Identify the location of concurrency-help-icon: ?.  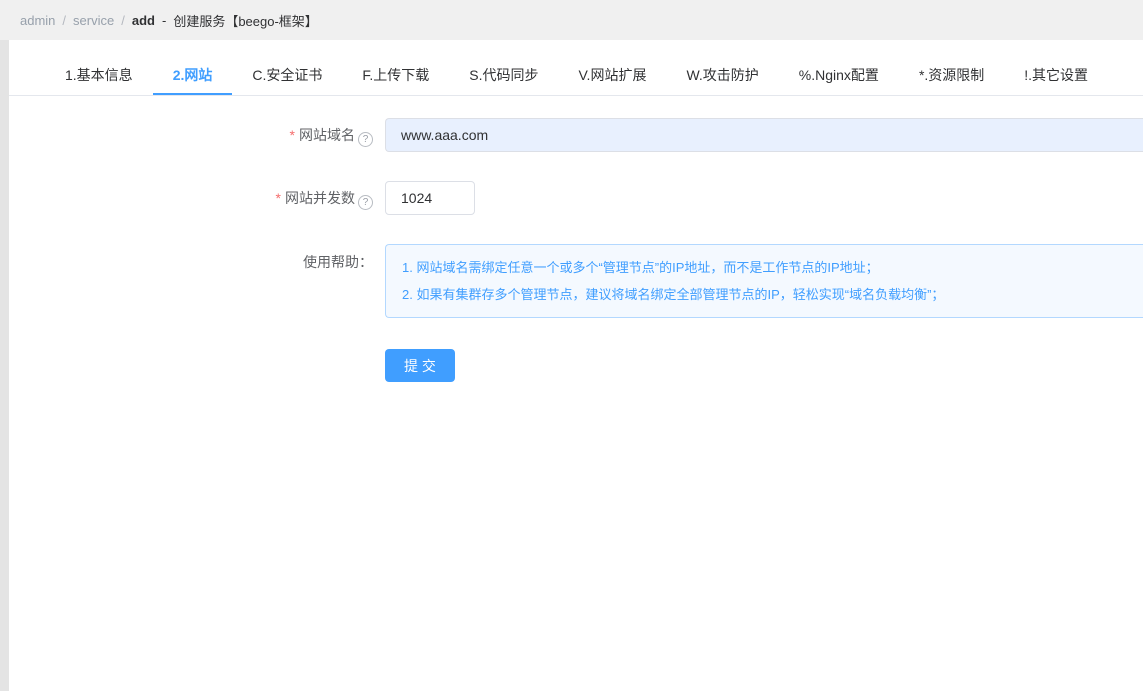
(365, 202).